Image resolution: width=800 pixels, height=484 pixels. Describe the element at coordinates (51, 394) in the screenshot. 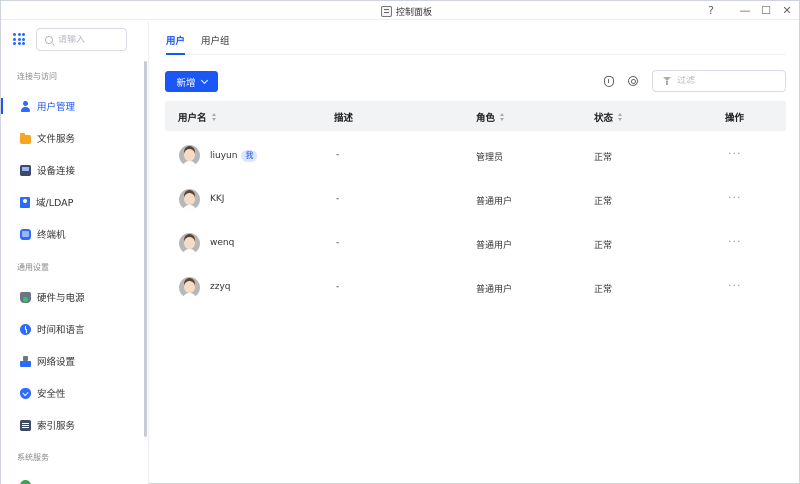

I see `sidebar-item-label: 安全性` at that location.